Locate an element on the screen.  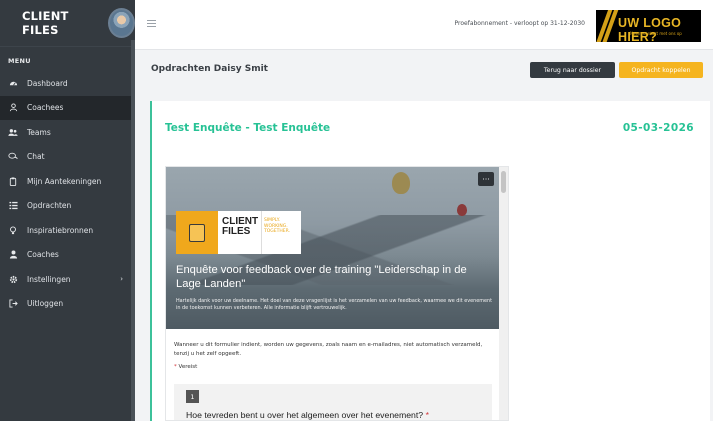
sidebar-item-label: Opdrachten is located at coordinates (49, 206).